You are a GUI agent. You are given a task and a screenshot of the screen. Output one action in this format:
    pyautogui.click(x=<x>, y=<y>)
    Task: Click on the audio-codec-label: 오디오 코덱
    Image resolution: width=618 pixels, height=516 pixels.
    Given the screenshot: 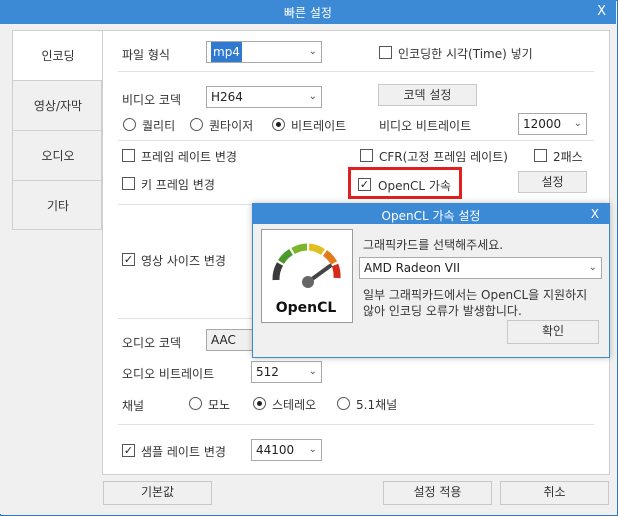 What is the action you would take?
    pyautogui.click(x=152, y=343)
    